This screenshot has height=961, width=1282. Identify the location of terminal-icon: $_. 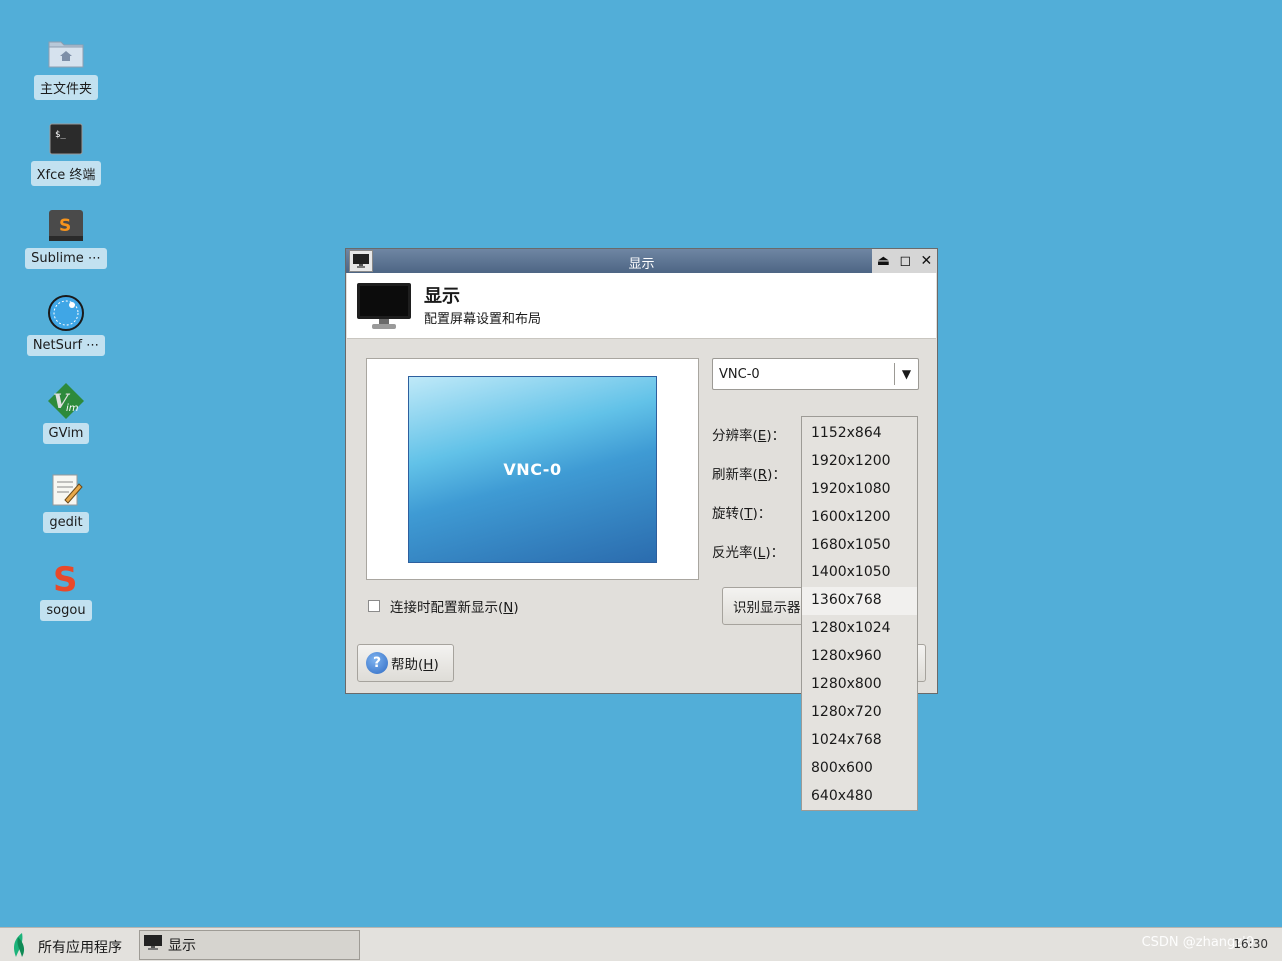
(66, 139).